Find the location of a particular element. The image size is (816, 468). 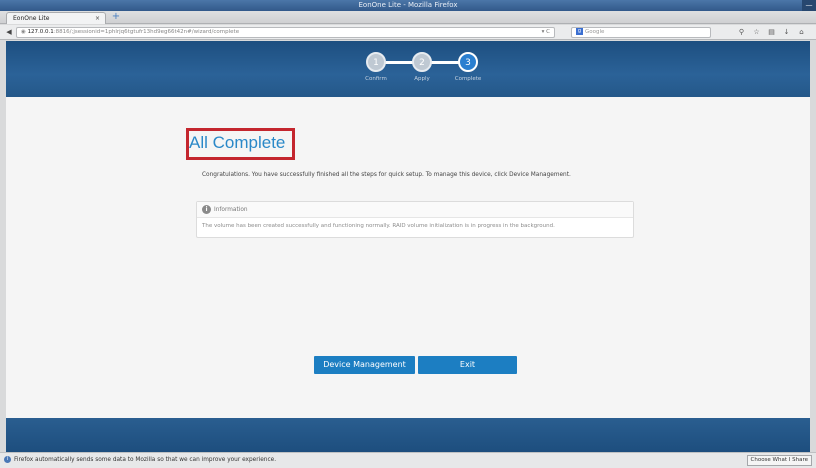

choose-what-i-share-button: Choose What I Share is located at coordinates (779, 460).